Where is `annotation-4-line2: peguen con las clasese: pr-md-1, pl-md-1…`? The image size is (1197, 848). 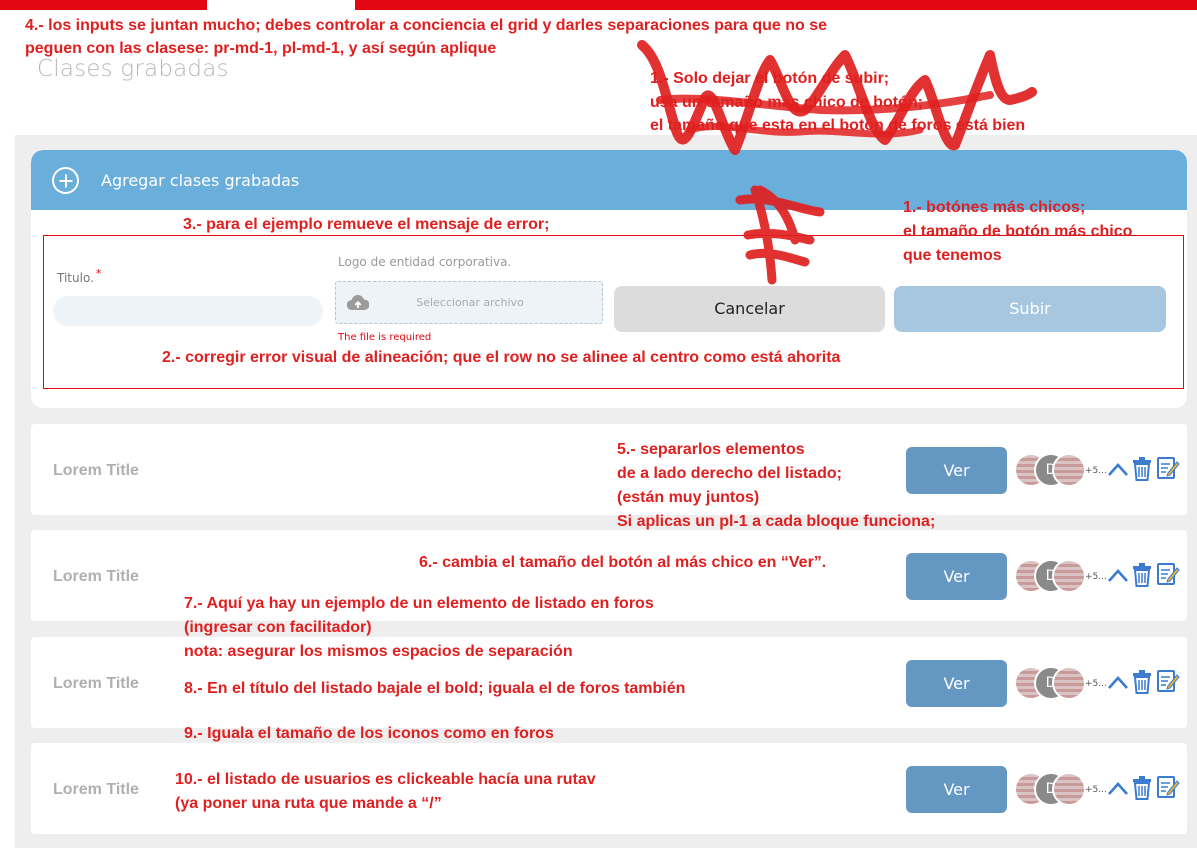
annotation-4-line2: peguen con las clasese: pr-md-1, pl-md-1… is located at coordinates (261, 48).